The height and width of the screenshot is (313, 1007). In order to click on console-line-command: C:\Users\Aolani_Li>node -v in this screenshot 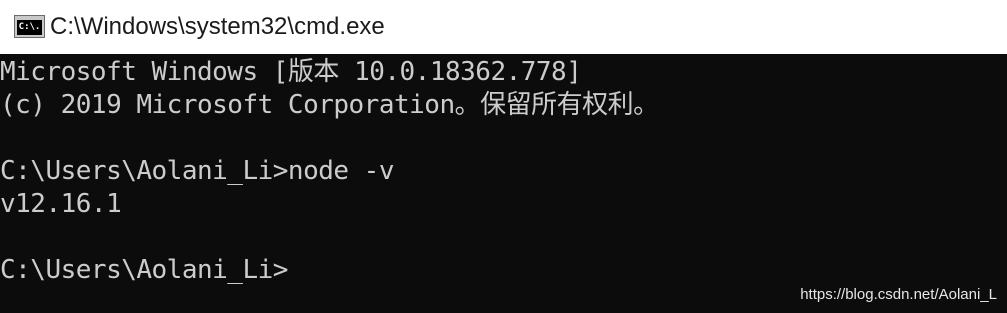, I will do `click(197, 171)`.